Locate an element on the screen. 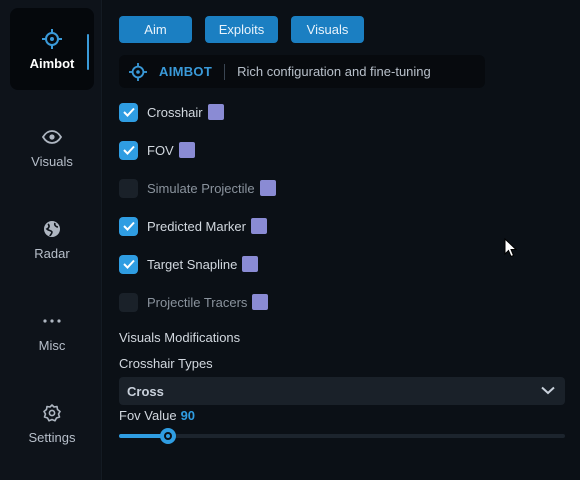 This screenshot has height=480, width=580. crosshair-types-label: Crosshair Types is located at coordinates (166, 363).